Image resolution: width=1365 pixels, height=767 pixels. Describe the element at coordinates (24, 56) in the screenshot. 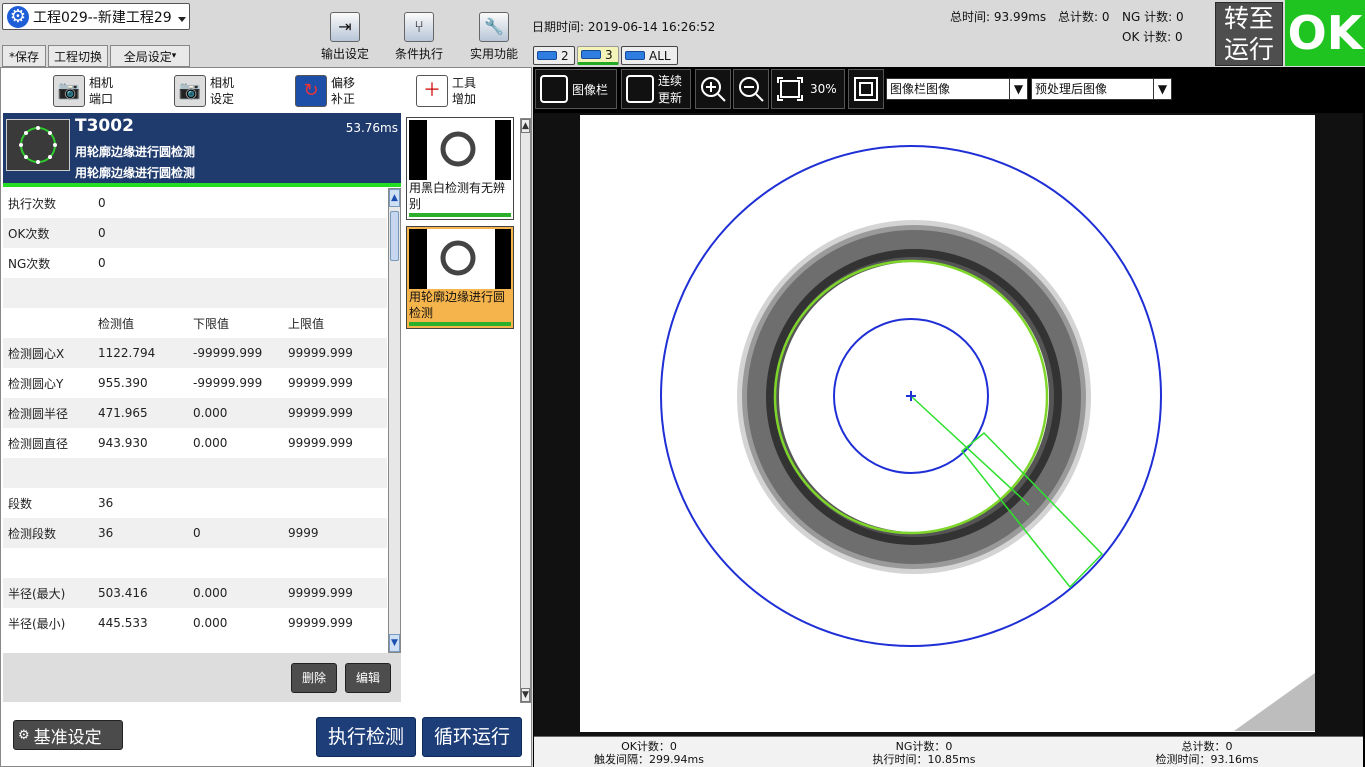

I see `save-button: *保存` at that location.